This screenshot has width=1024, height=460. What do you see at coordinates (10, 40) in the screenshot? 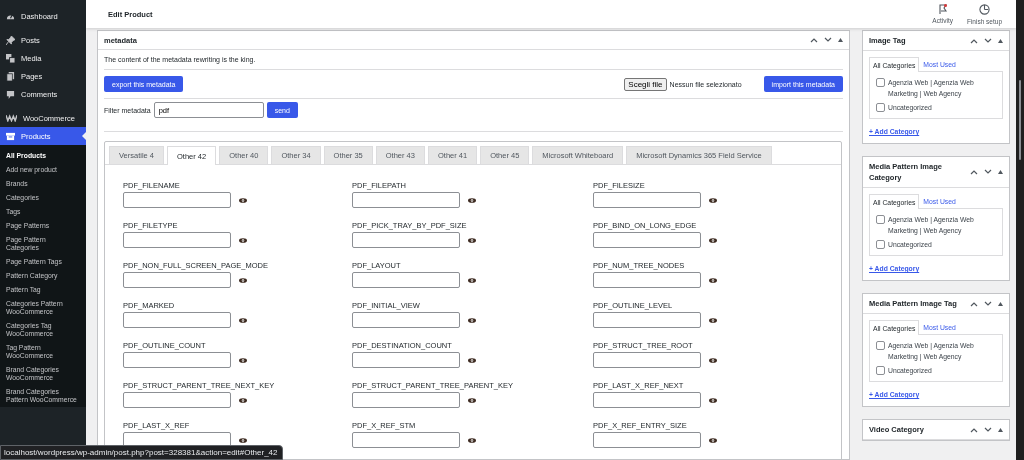
I see `pin-icon` at bounding box center [10, 40].